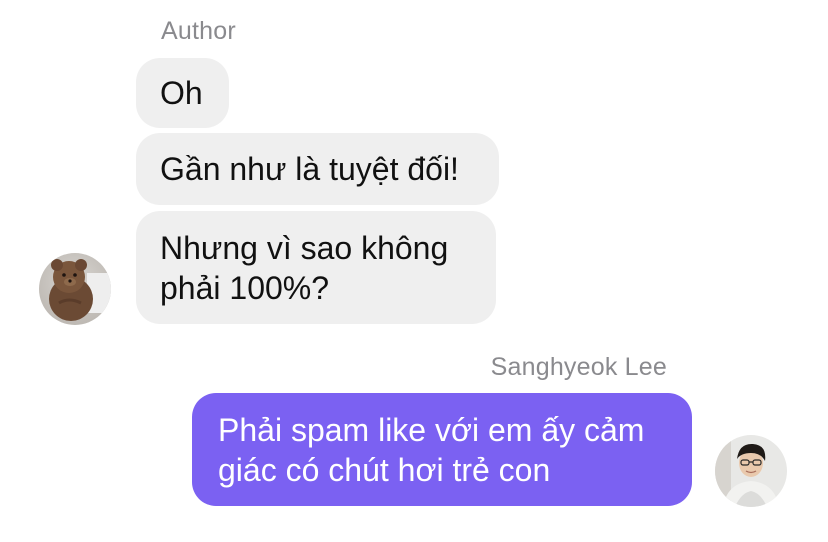  I want to click on incoming-message-bubble: Gần như là tuyệt đối!, so click(317, 169).